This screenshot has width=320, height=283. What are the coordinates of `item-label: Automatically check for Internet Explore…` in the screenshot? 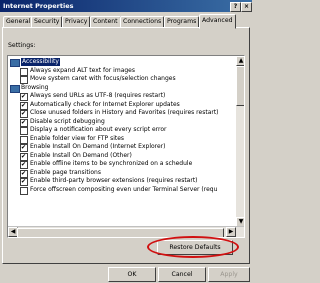 It's located at (105, 104).